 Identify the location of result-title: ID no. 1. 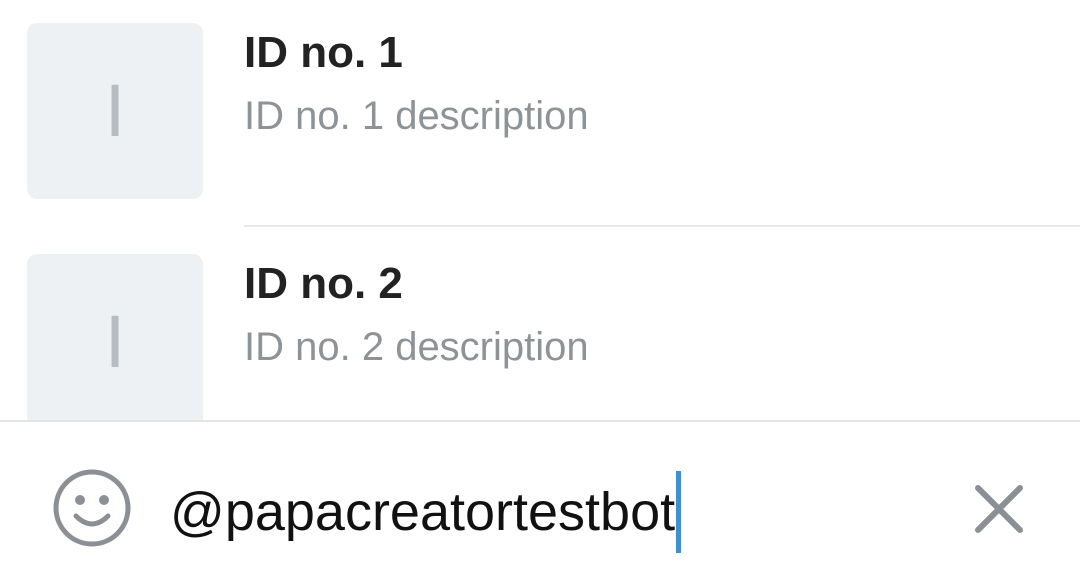
(323, 52).